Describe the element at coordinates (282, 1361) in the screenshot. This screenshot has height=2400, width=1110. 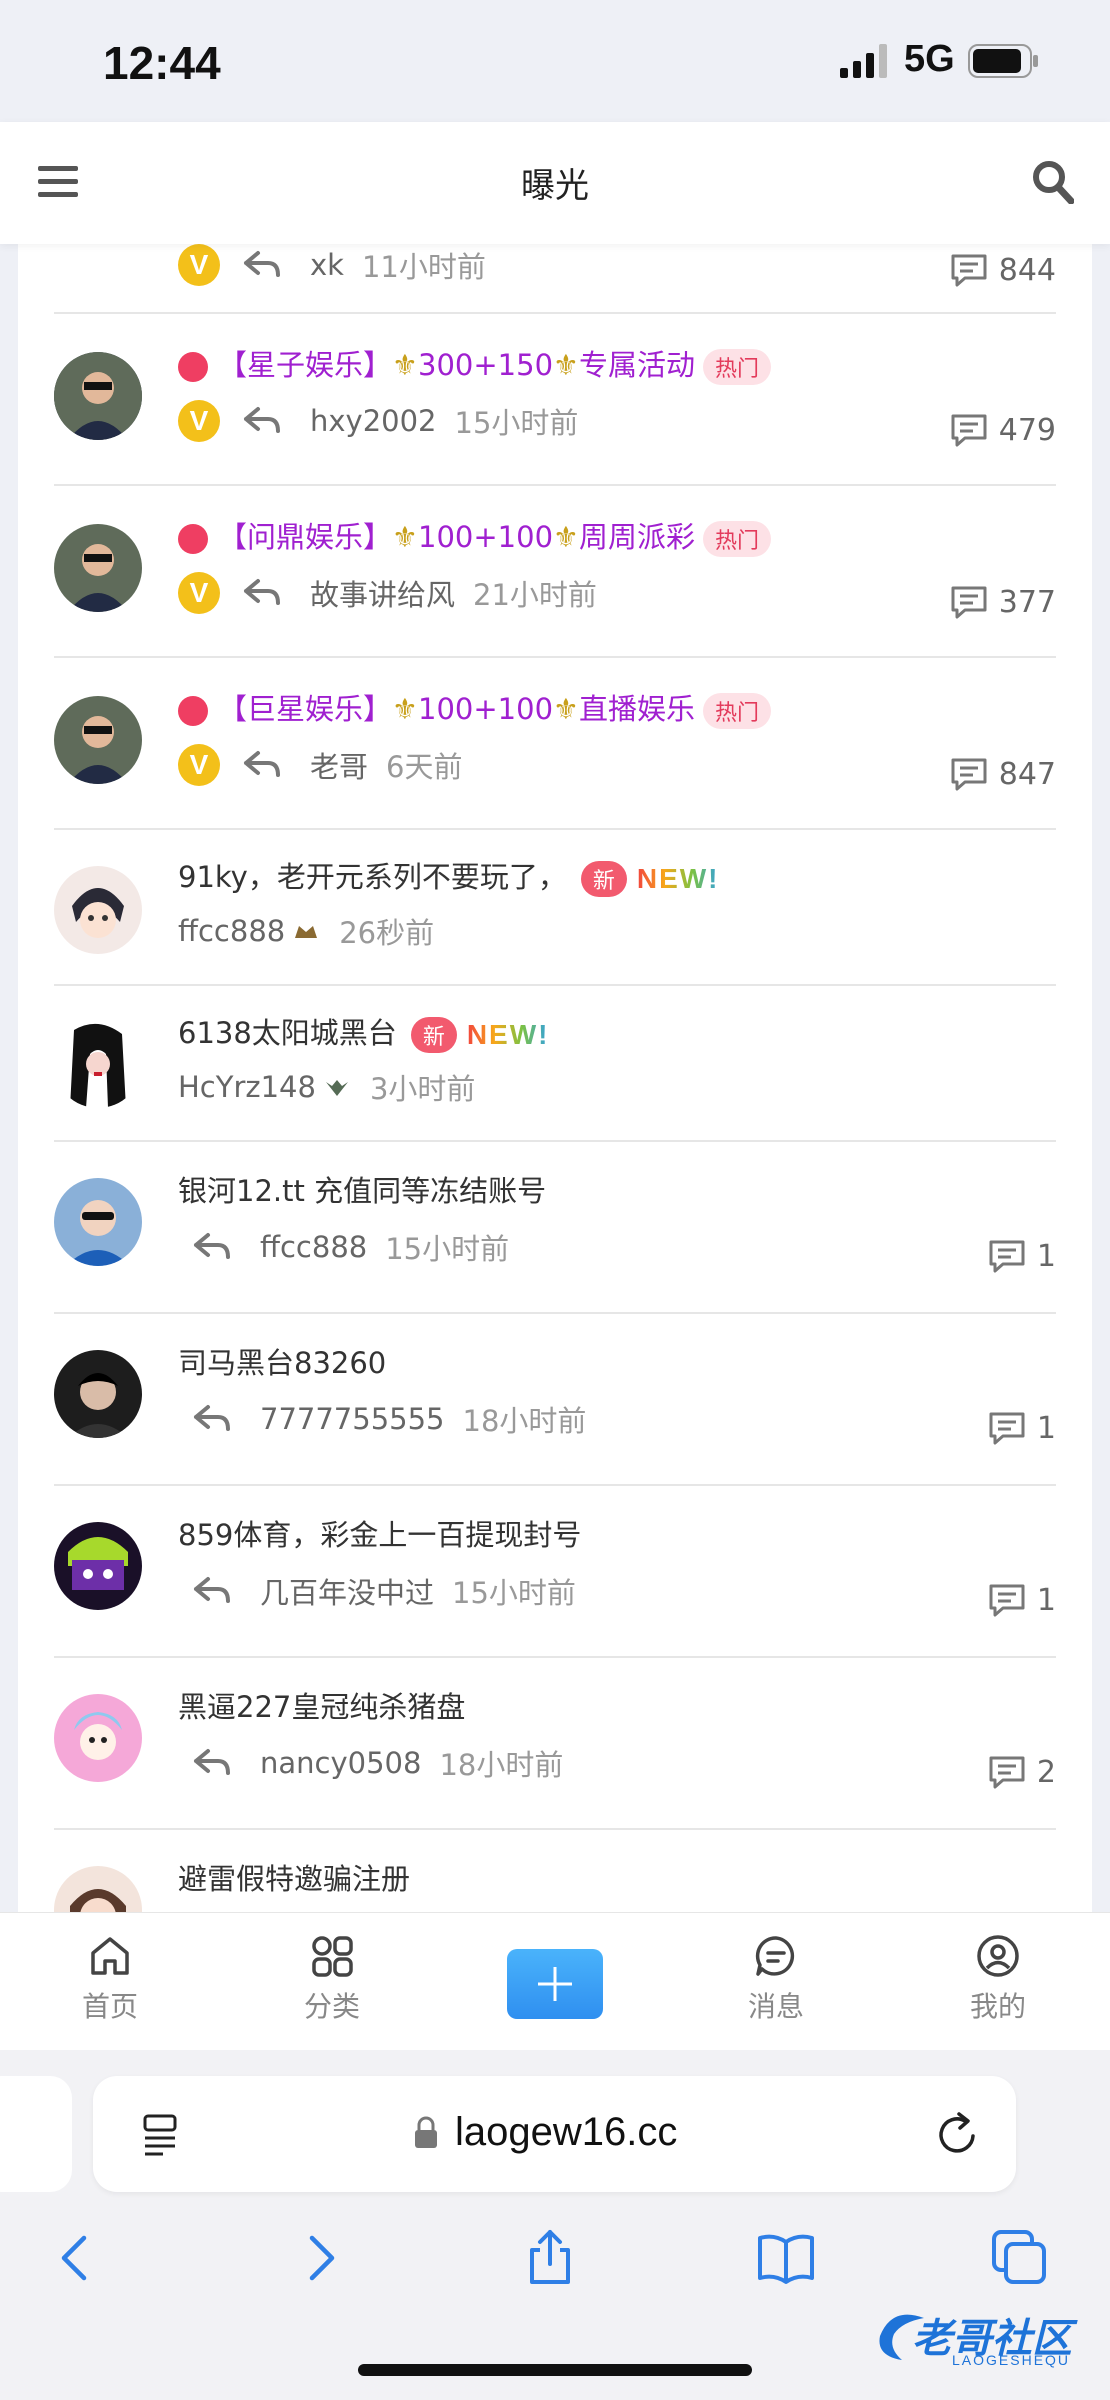
I see `post-title: 司马黑台83260` at that location.